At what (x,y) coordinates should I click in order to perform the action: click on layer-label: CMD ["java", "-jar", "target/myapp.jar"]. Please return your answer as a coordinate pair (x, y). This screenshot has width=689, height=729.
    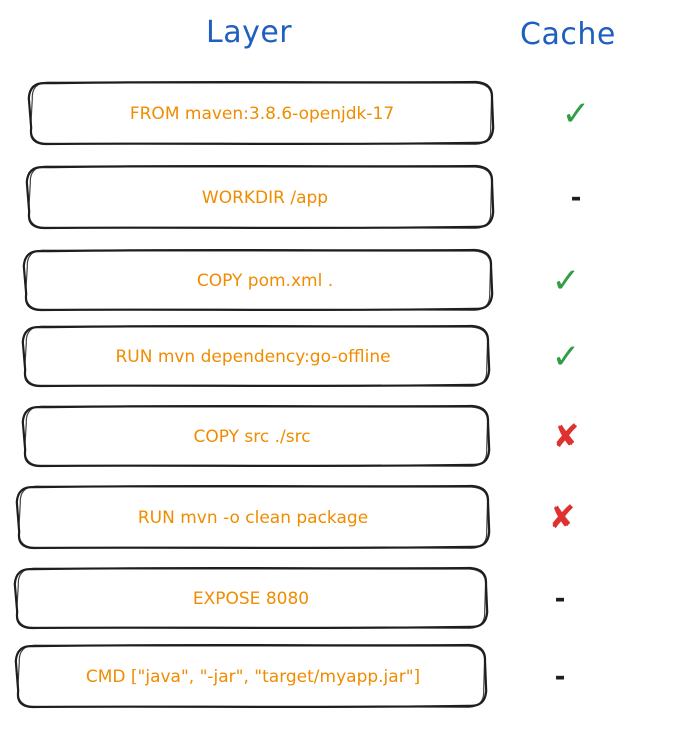
    Looking at the image, I should click on (253, 677).